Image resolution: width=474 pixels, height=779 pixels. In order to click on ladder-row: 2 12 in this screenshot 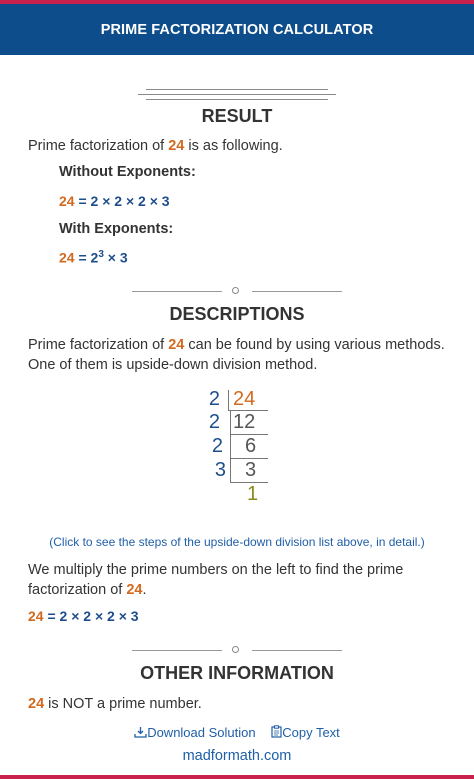, I will do `click(240, 423)`.